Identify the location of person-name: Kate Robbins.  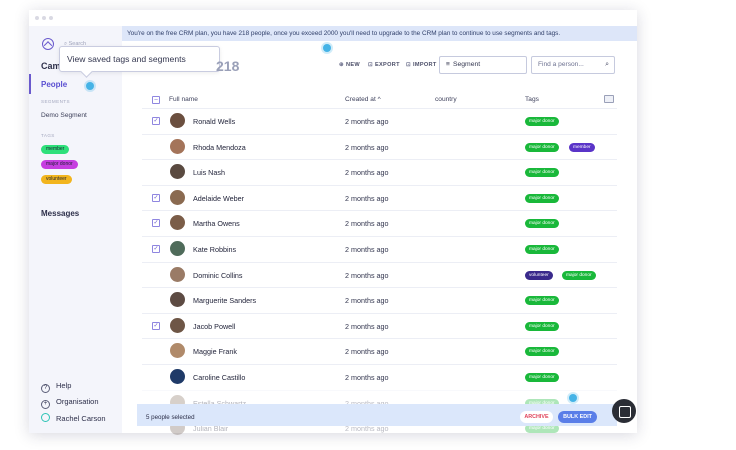
(214, 249).